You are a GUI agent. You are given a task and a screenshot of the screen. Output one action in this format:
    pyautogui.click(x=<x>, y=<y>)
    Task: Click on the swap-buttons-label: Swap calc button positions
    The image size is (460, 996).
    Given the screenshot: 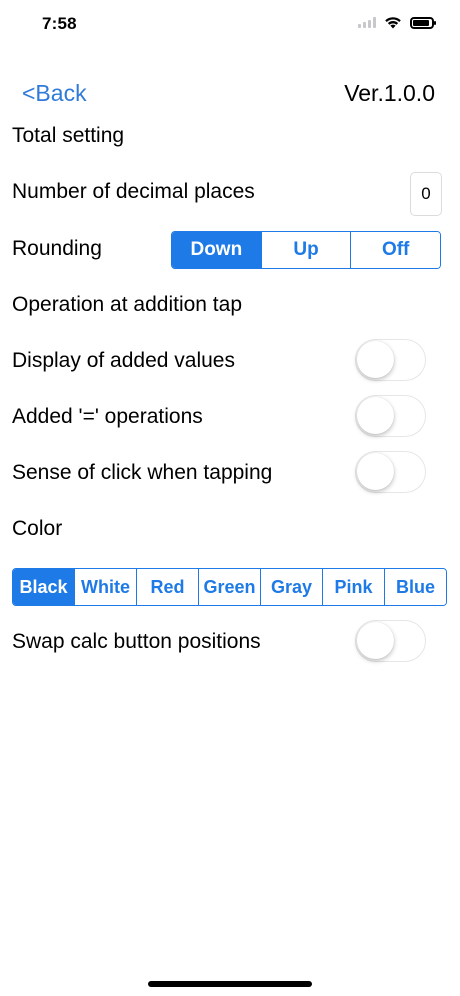 What is the action you would take?
    pyautogui.click(x=136, y=641)
    